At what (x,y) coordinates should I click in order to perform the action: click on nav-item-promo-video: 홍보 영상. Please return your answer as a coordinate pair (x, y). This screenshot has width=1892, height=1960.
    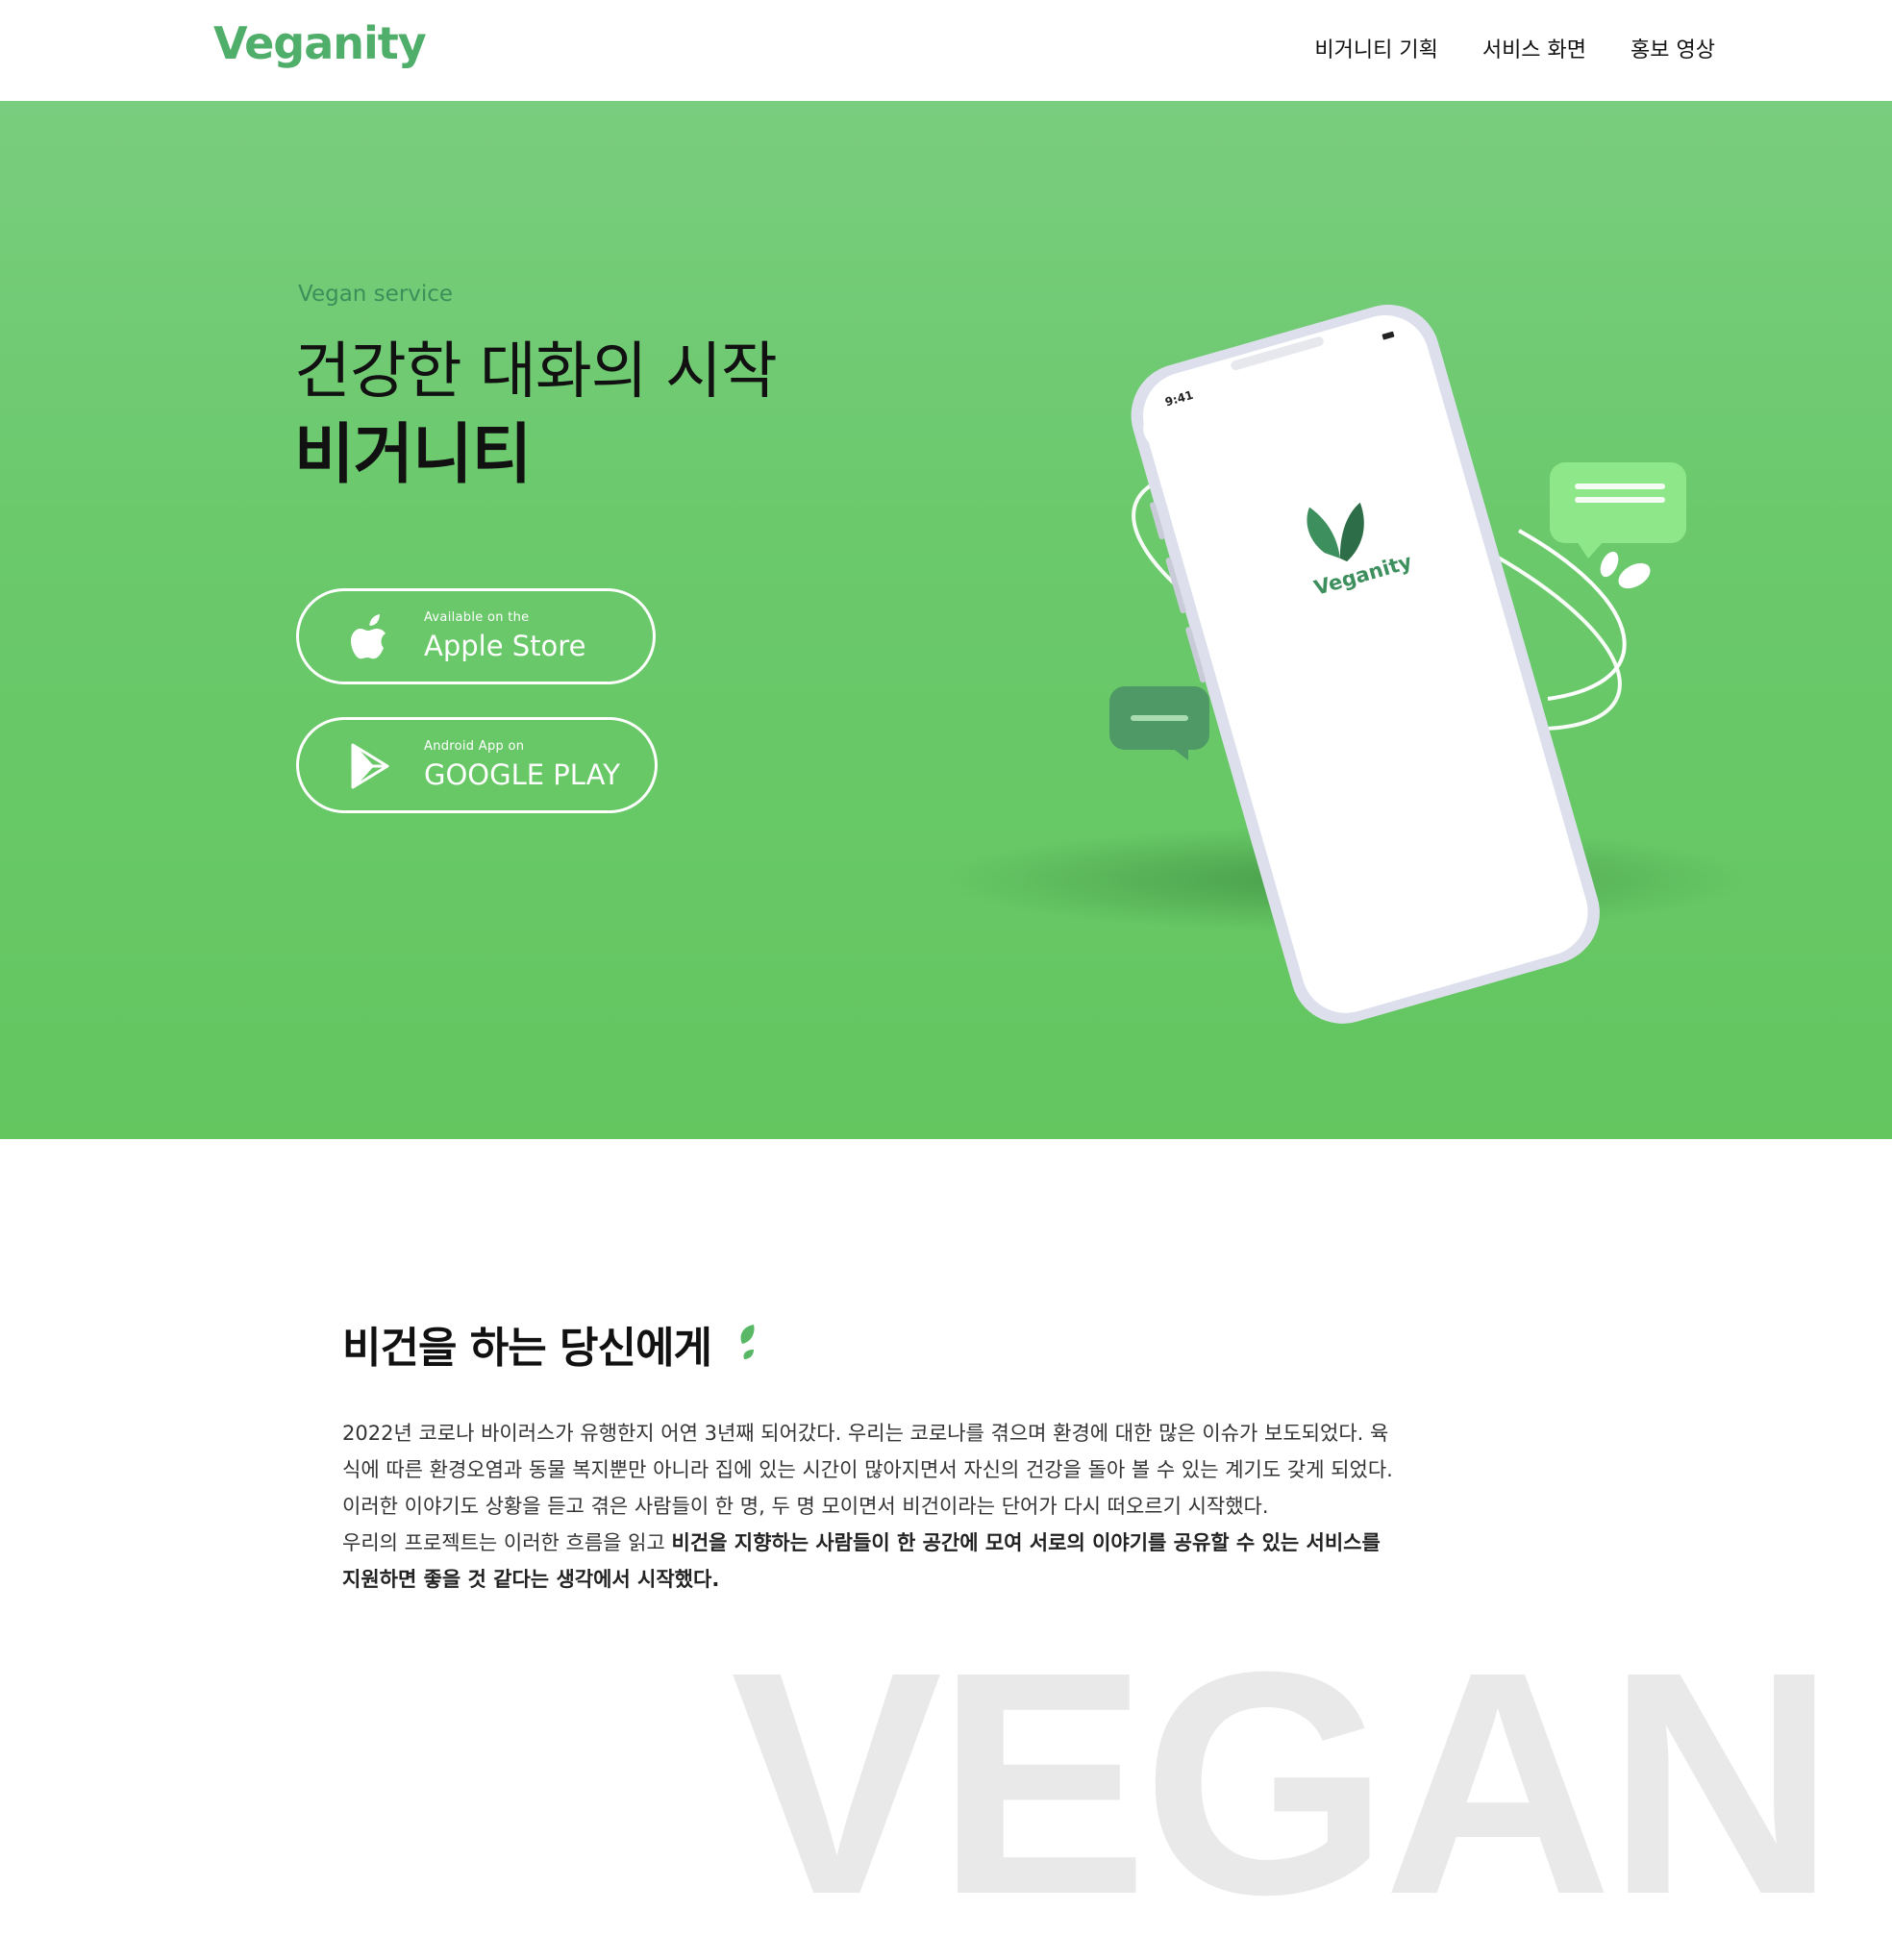
    Looking at the image, I should click on (1673, 48).